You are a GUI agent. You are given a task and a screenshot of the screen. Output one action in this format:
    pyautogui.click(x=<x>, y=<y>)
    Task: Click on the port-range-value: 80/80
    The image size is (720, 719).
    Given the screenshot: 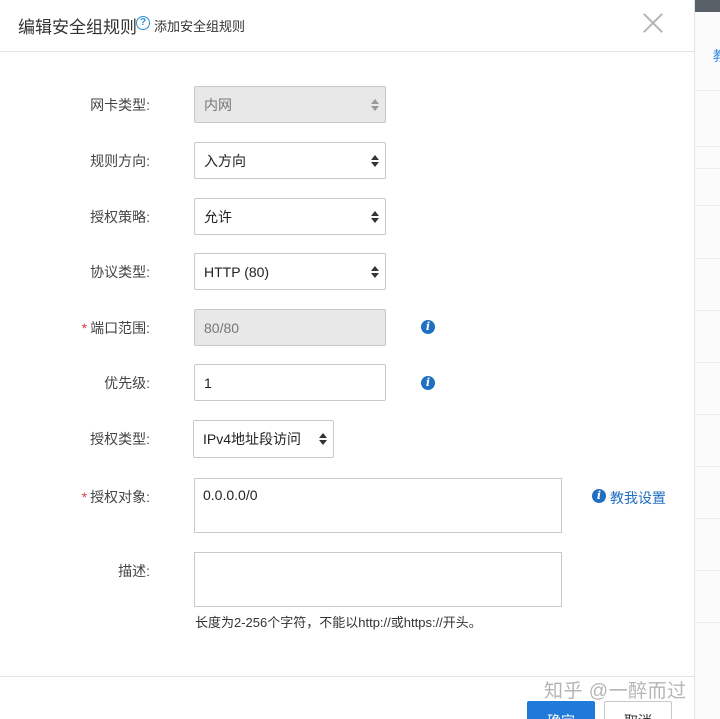 What is the action you would take?
    pyautogui.click(x=222, y=327)
    